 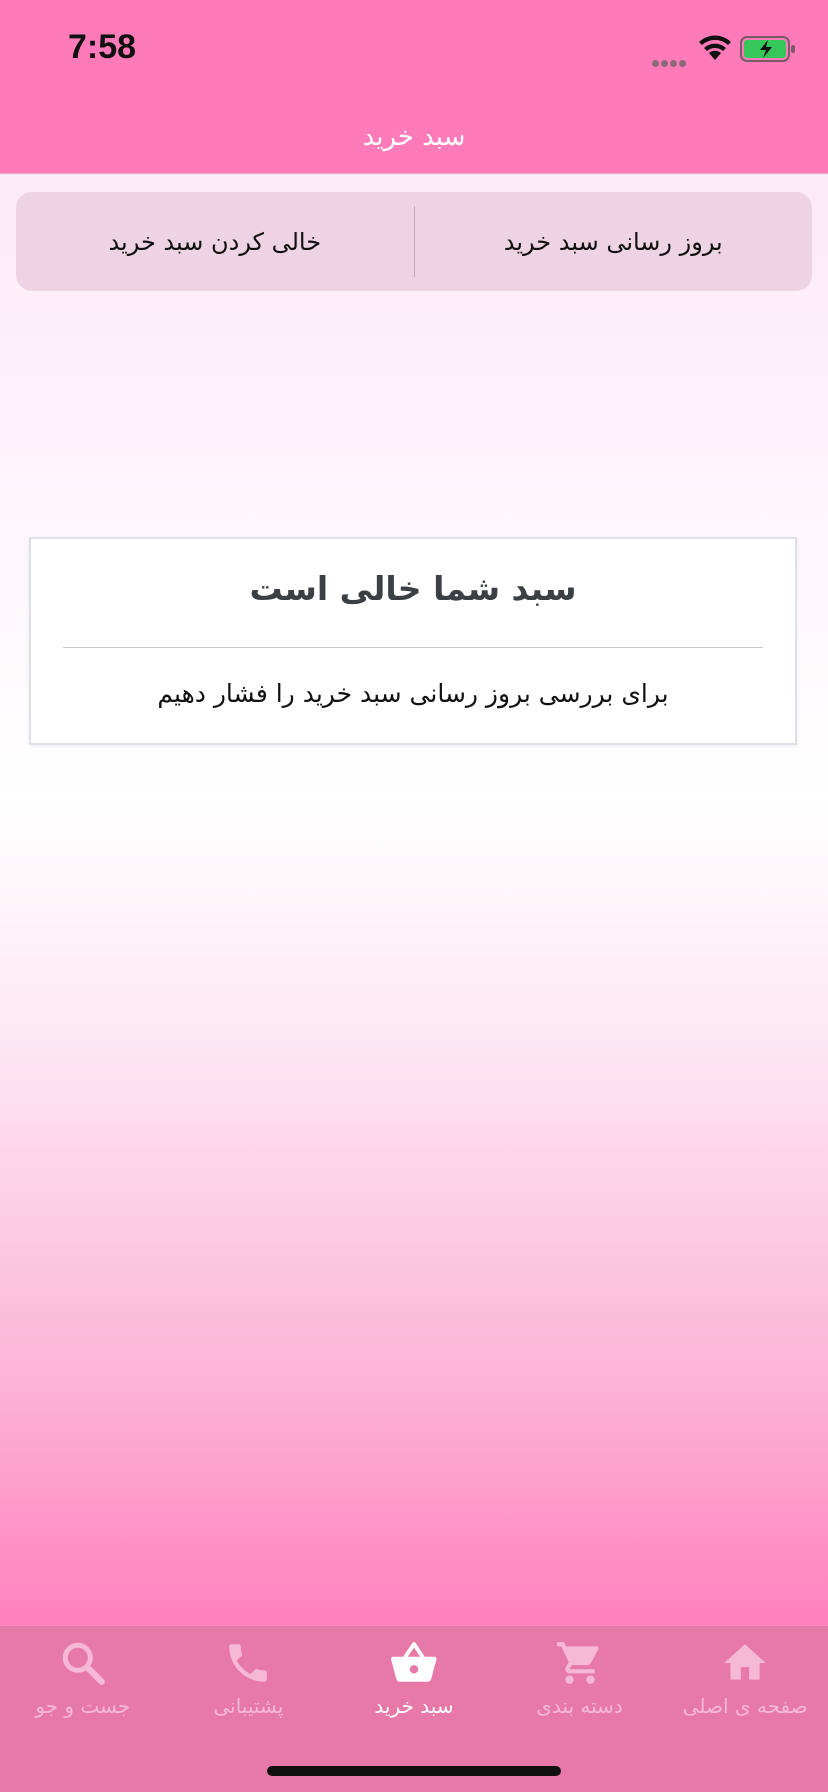 I want to click on cart-actions: بروز رسانی سبد خرید خالی کردن سبد خرید, so click(x=414, y=241).